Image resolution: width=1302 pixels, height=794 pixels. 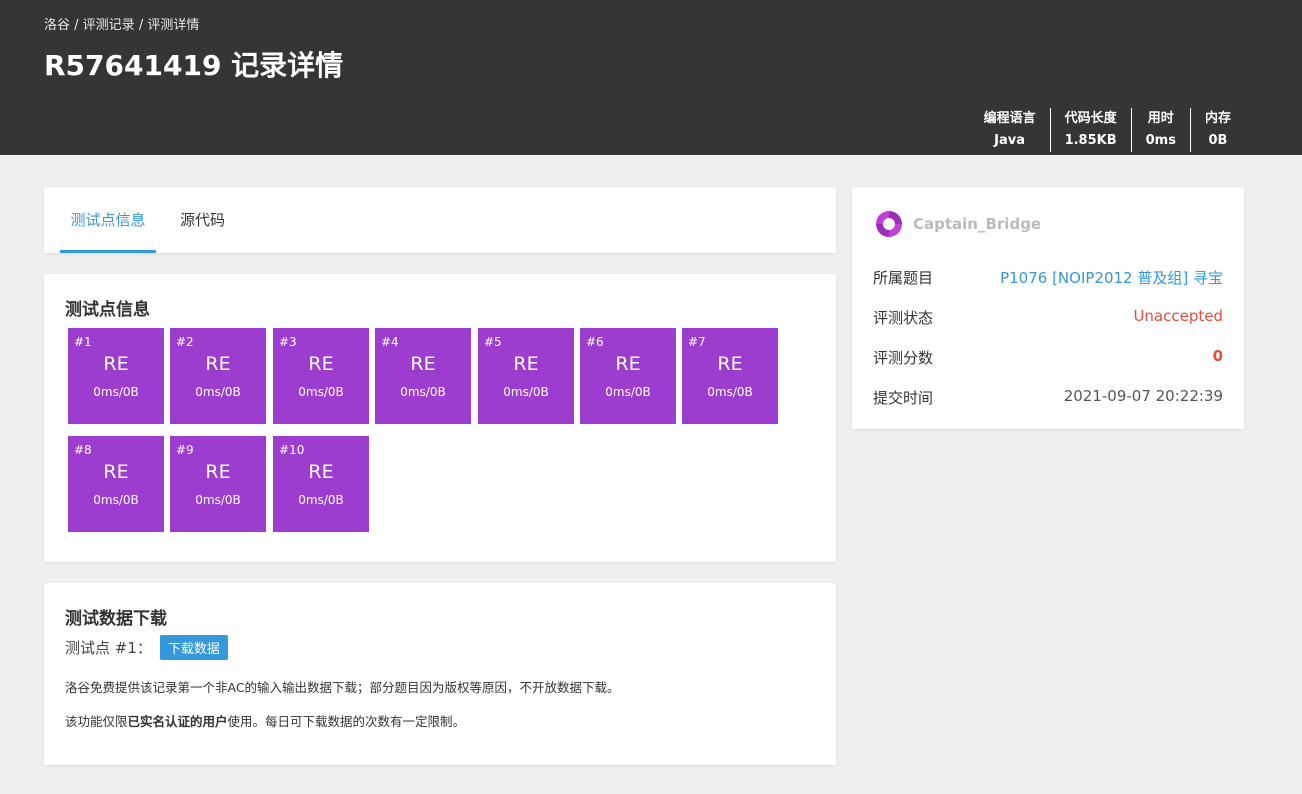 What do you see at coordinates (1009, 118) in the screenshot?
I see `stat-label: 编程语言` at bounding box center [1009, 118].